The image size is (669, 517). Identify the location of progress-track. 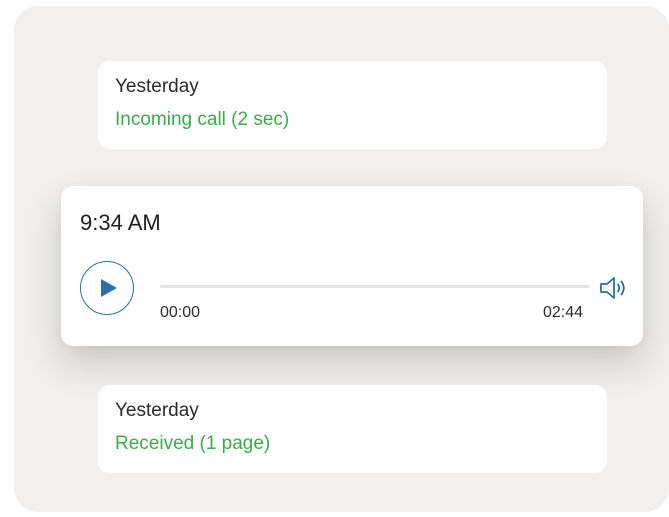
(374, 286).